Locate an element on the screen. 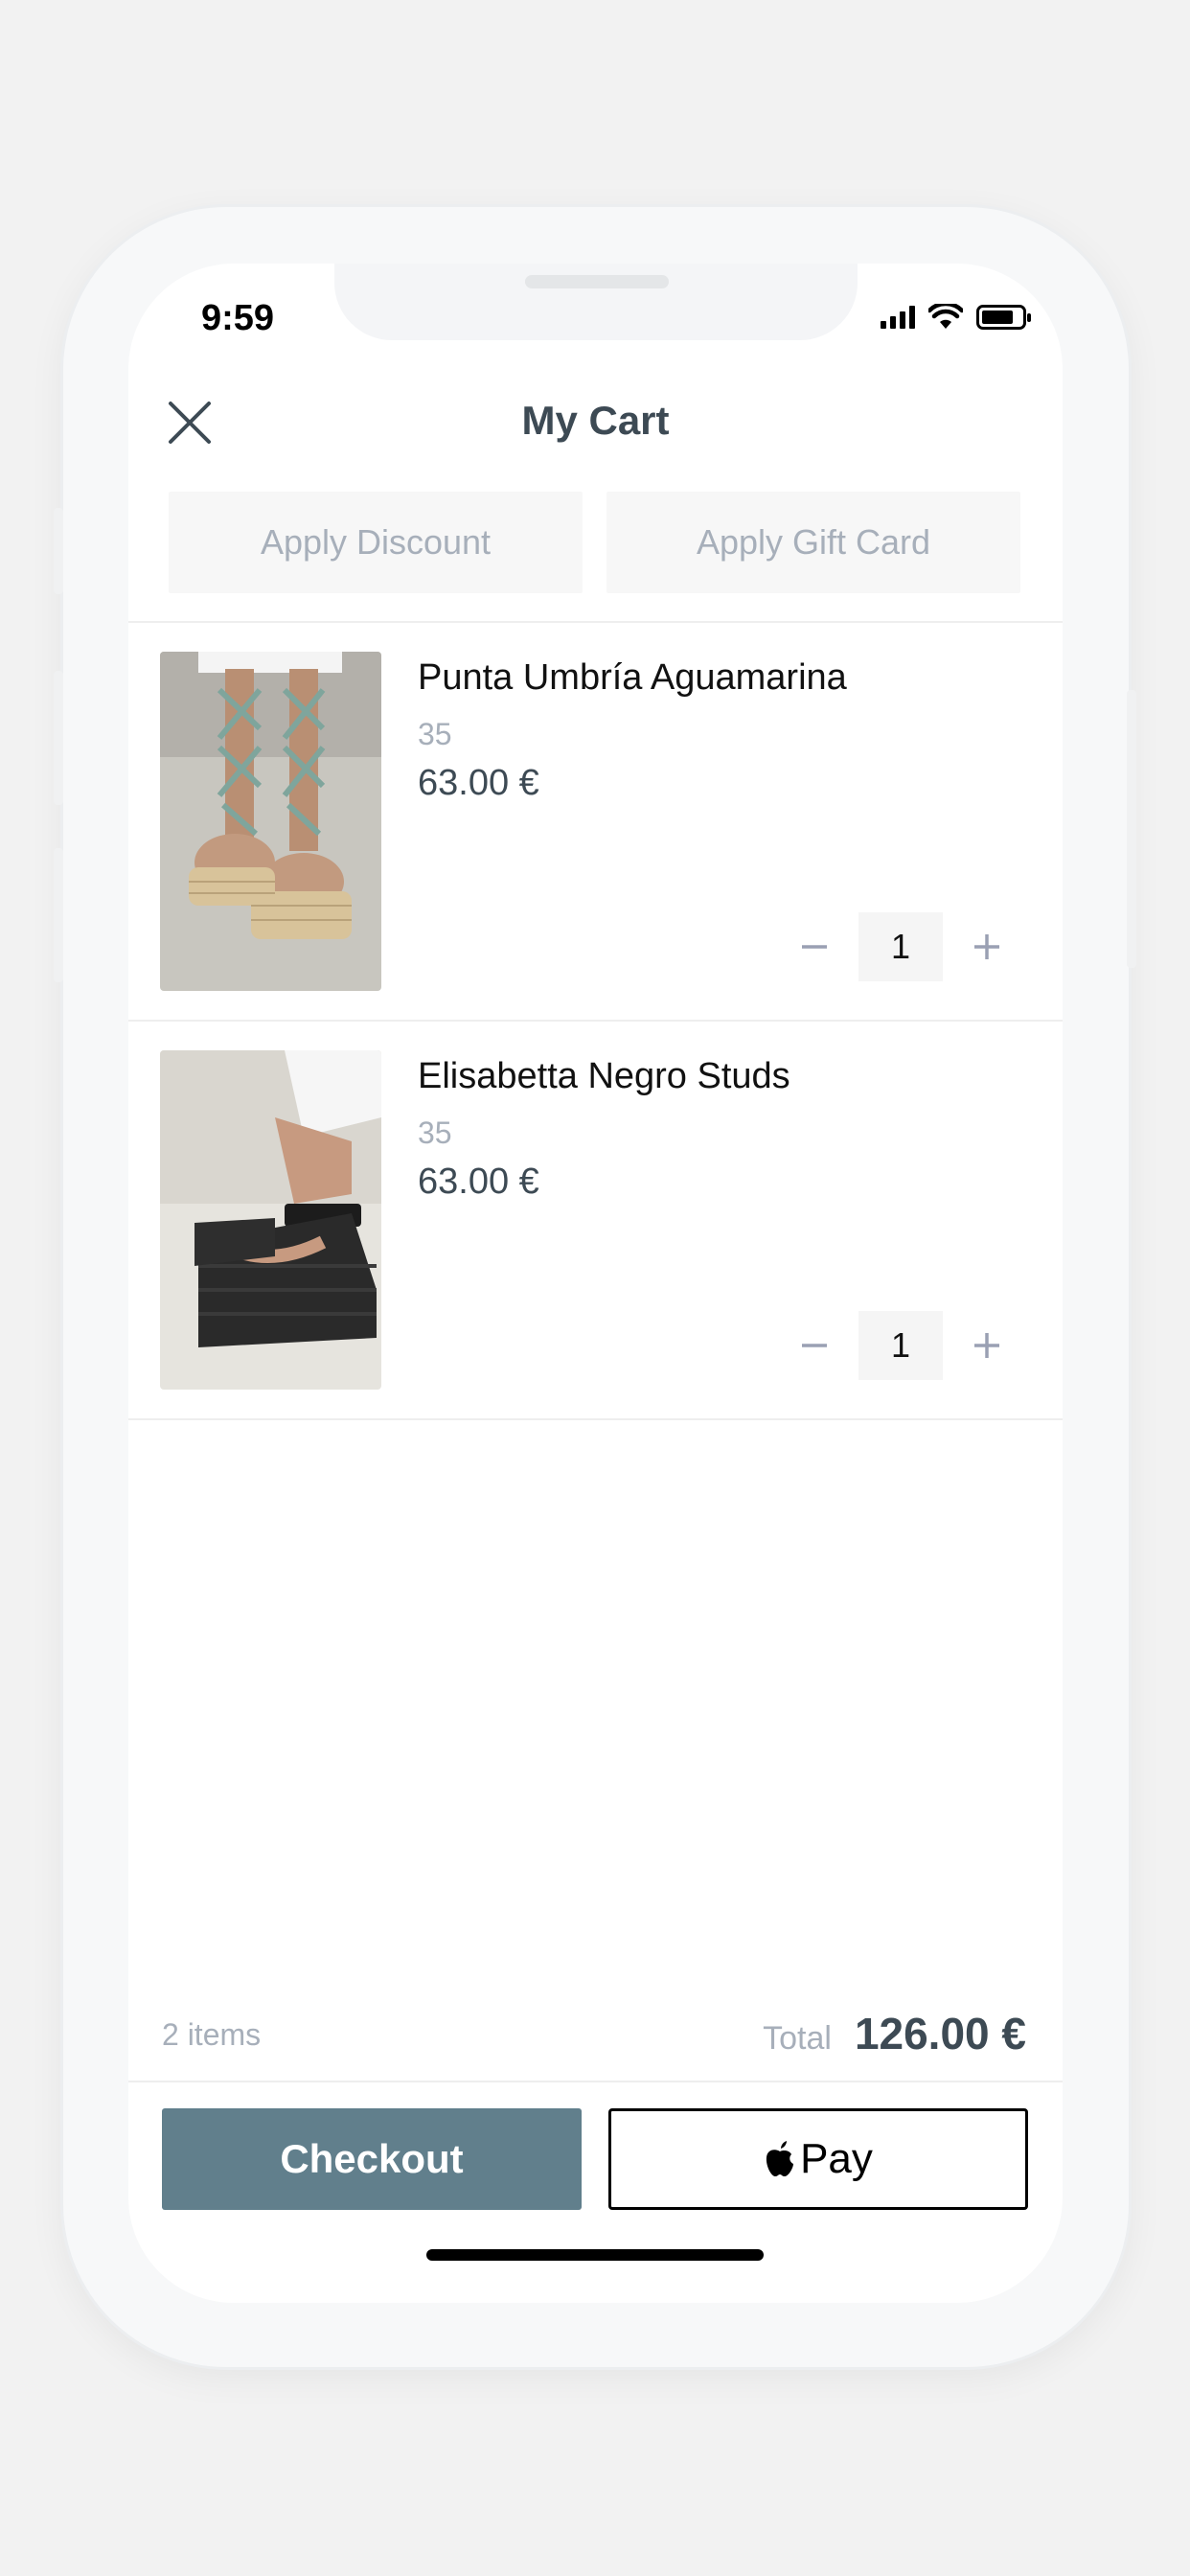 The image size is (1190, 2576). status-icons is located at coordinates (956, 317).